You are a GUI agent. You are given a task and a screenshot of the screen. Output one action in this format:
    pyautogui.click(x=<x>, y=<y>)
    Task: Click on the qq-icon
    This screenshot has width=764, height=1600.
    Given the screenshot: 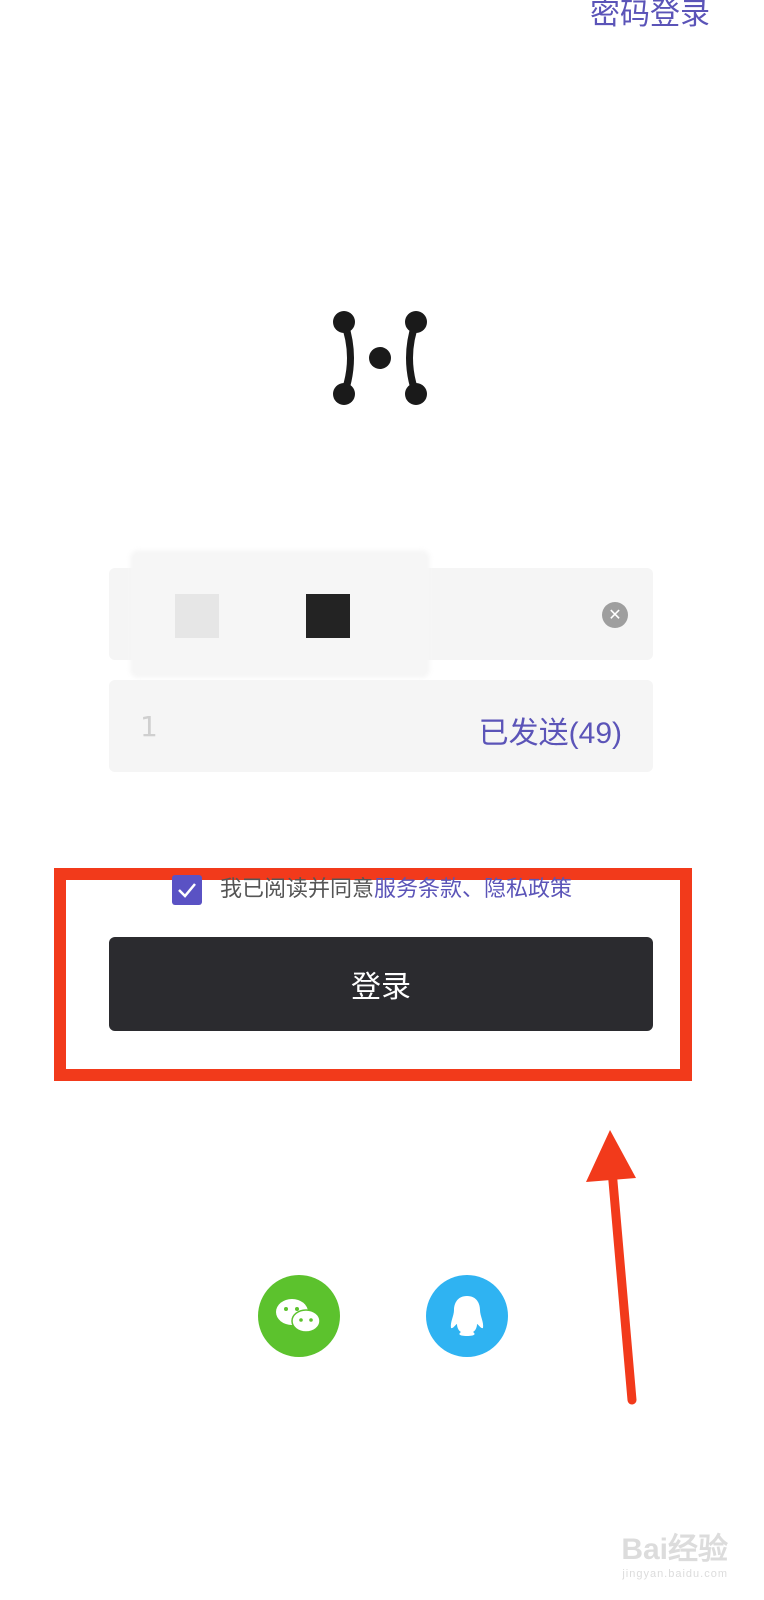 What is the action you would take?
    pyautogui.click(x=467, y=1316)
    